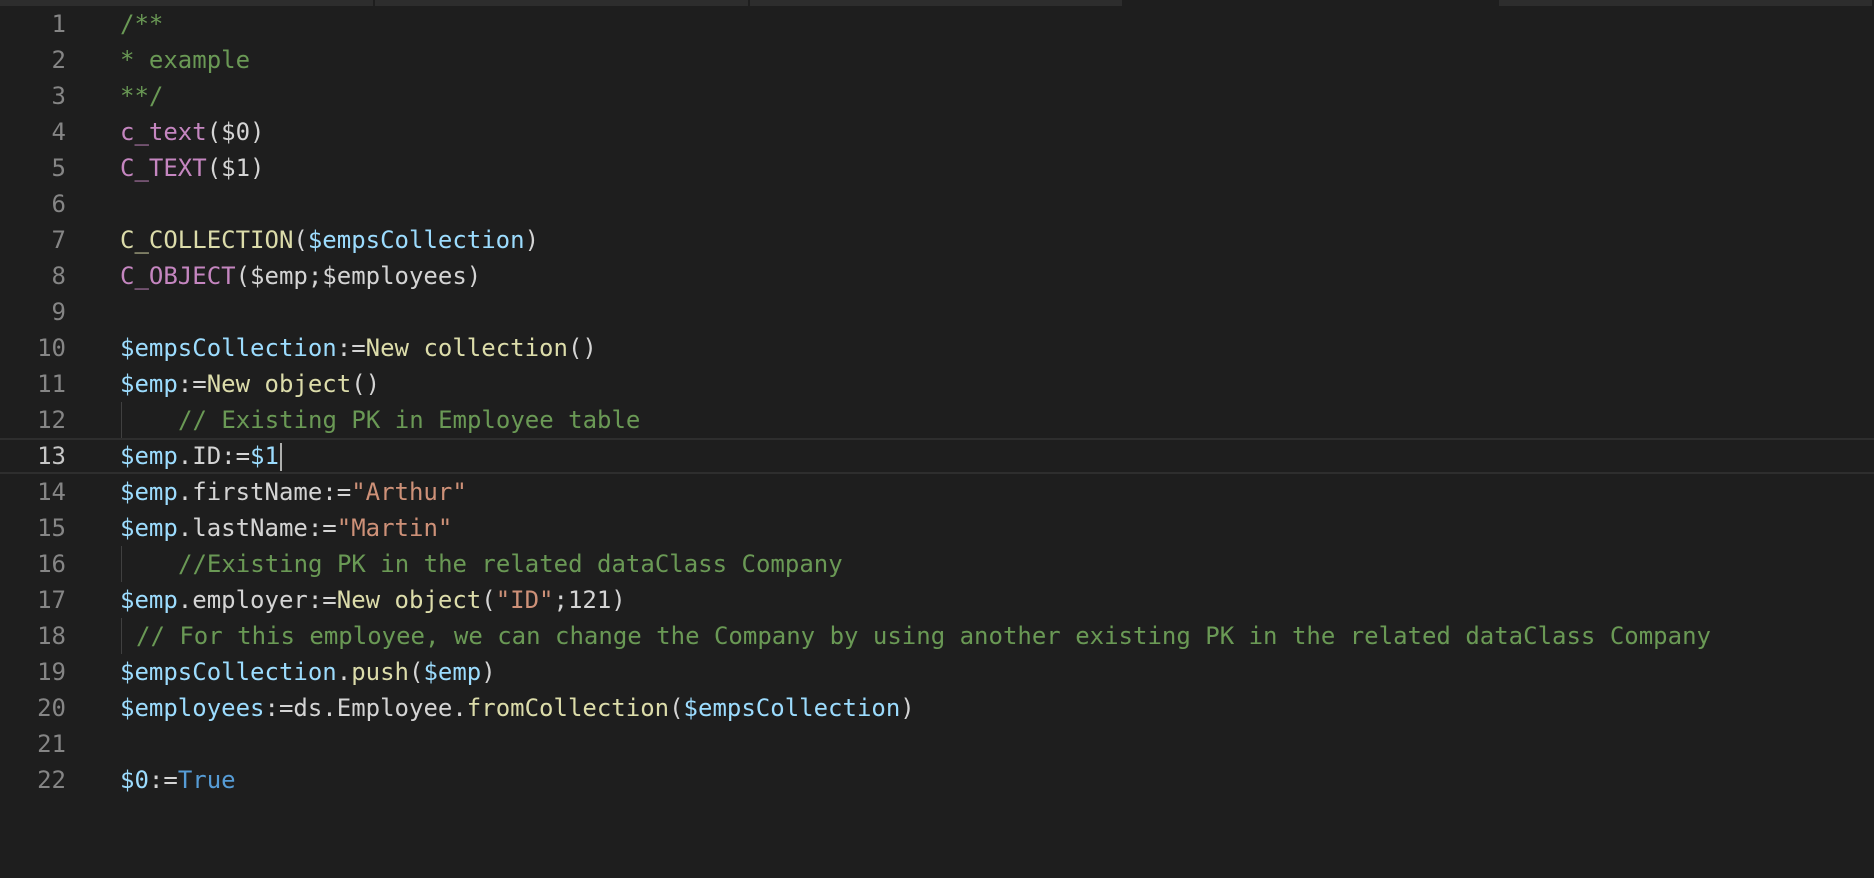 The image size is (1874, 878). Describe the element at coordinates (409, 492) in the screenshot. I see `code-token: "Arthur"` at that location.